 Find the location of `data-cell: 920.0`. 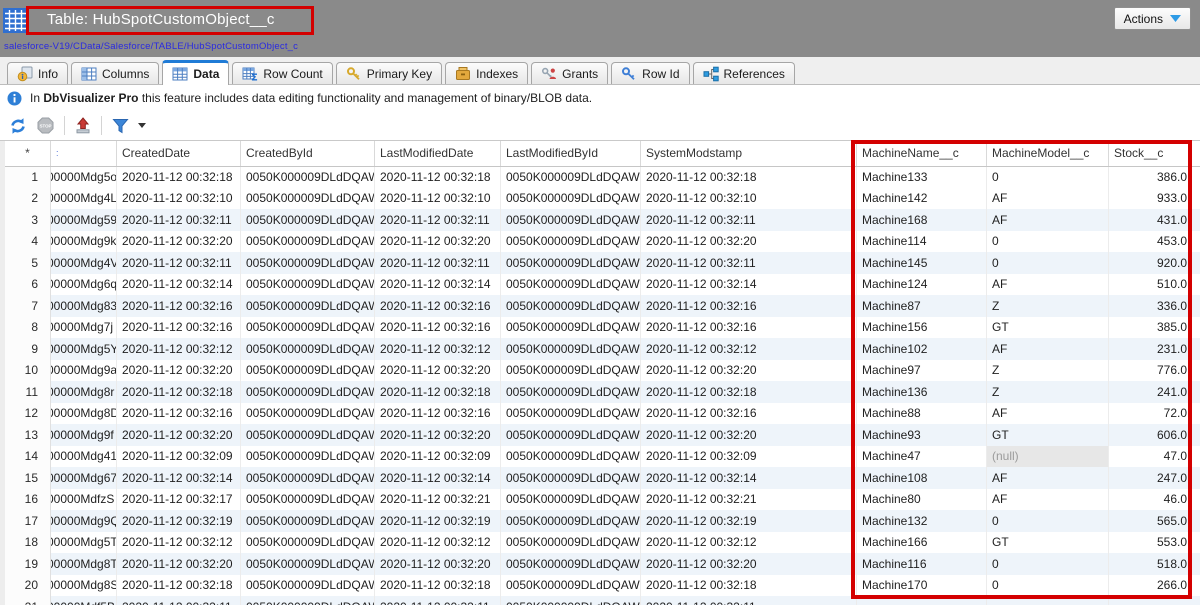

data-cell: 920.0 is located at coordinates (1154, 263).